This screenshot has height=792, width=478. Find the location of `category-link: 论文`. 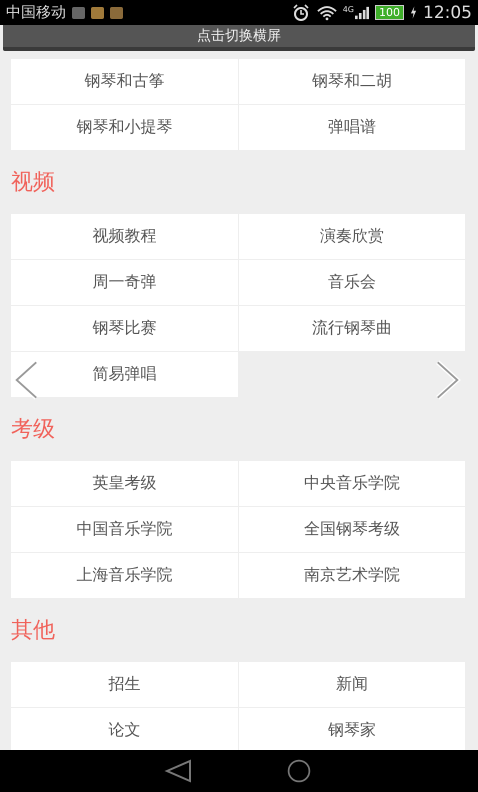

category-link: 论文 is located at coordinates (124, 729).